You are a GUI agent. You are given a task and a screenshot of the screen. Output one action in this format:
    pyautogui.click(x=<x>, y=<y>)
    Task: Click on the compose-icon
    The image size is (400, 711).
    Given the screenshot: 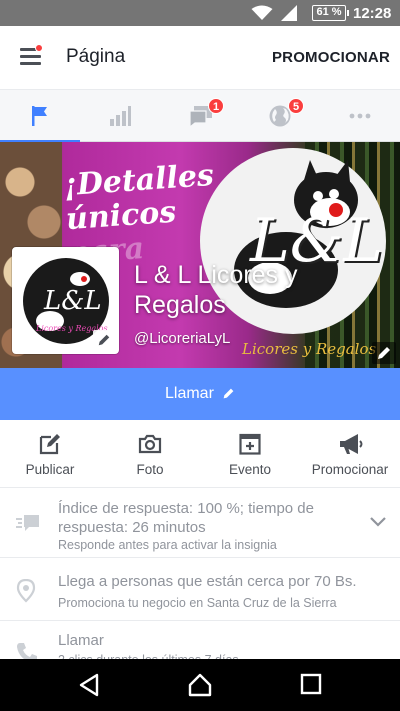 What is the action you would take?
    pyautogui.click(x=49, y=444)
    